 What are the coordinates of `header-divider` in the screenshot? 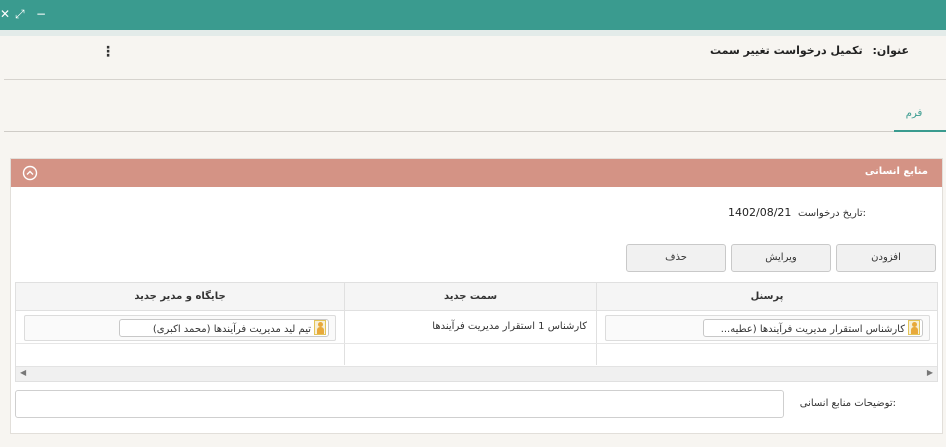 It's located at (475, 79).